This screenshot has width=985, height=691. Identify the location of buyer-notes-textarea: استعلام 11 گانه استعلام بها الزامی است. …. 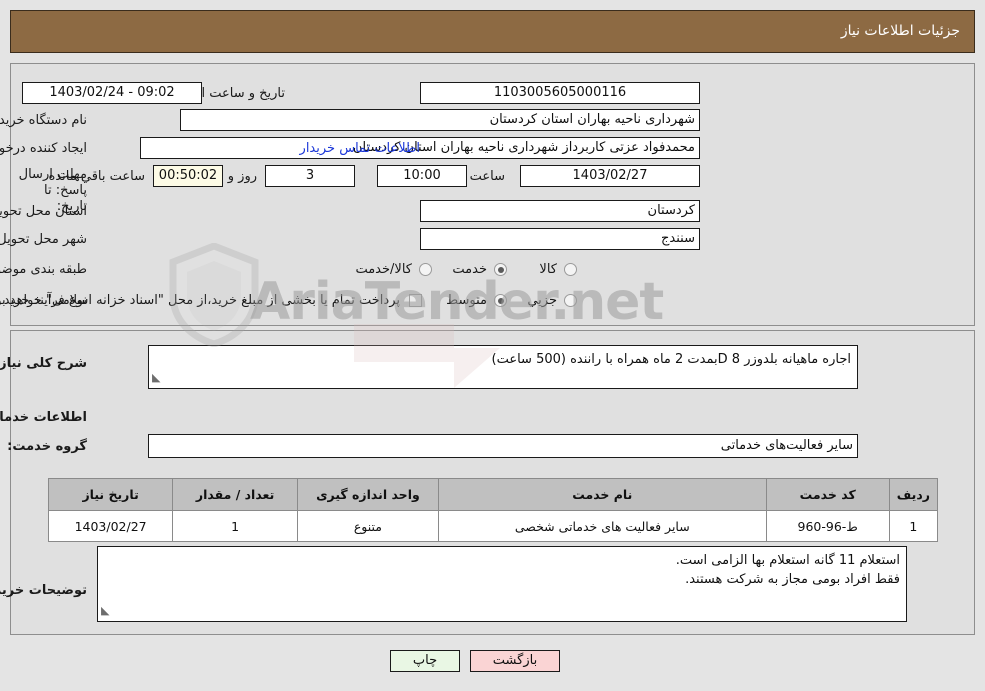
(502, 584).